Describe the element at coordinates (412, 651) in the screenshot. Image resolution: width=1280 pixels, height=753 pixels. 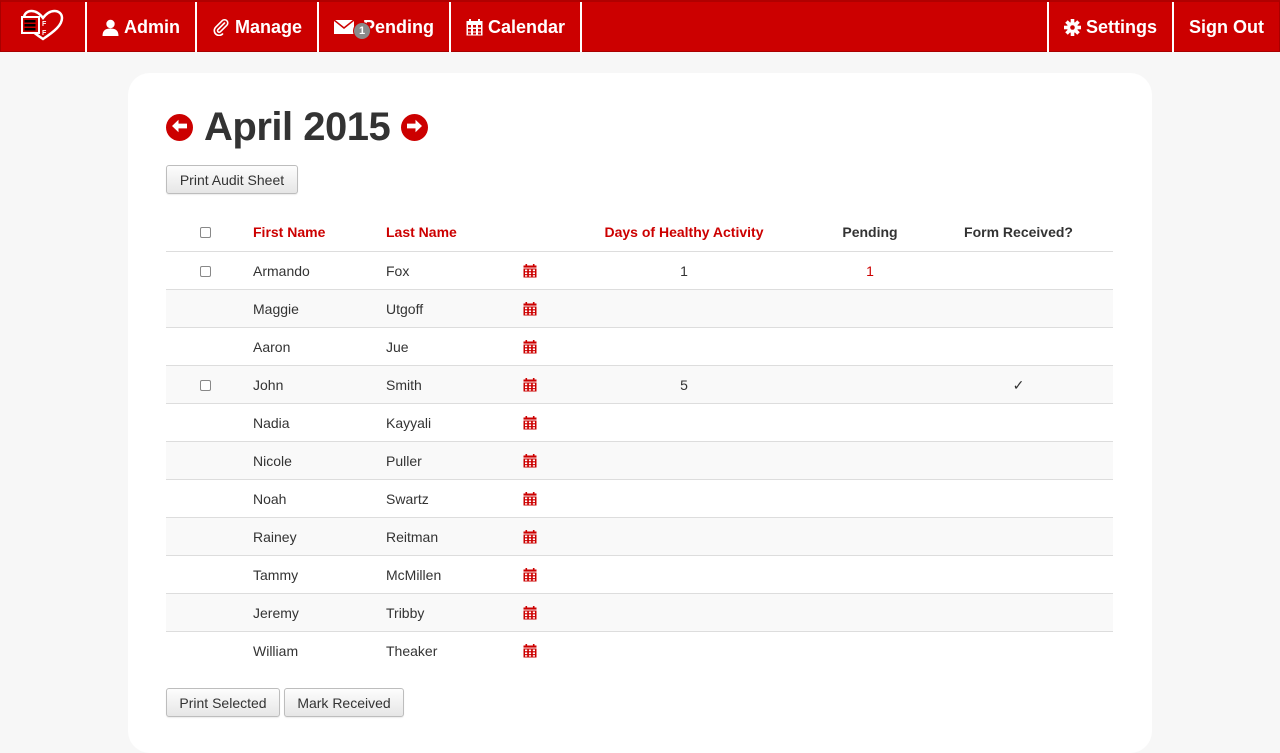
I see `last-name-cell: Theaker` at that location.